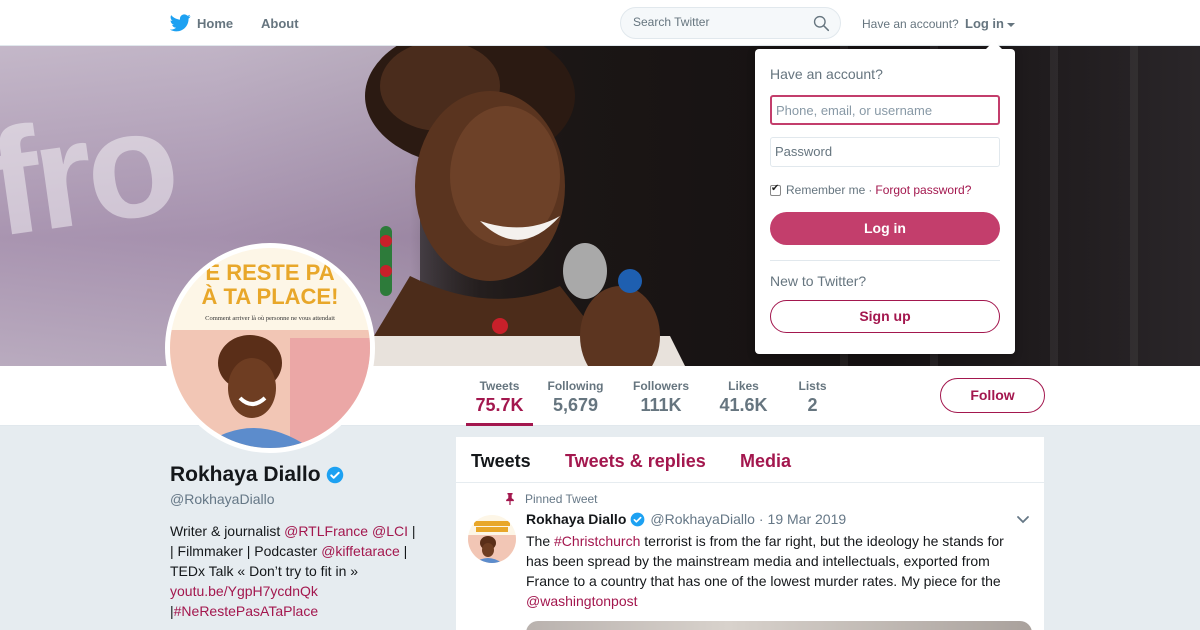  Describe the element at coordinates (540, 541) in the screenshot. I see `tweet-text-part: The` at that location.